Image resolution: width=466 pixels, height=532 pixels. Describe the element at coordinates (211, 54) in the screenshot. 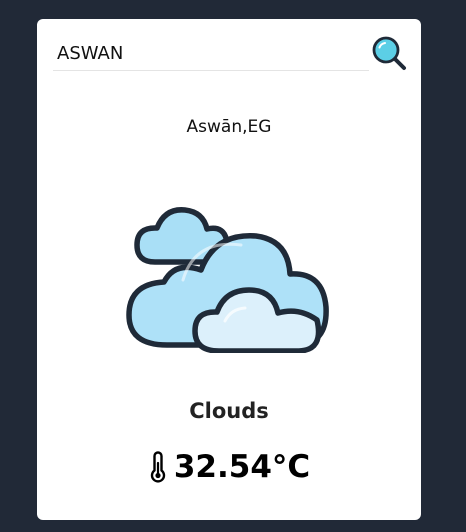

I see `search-input` at that location.